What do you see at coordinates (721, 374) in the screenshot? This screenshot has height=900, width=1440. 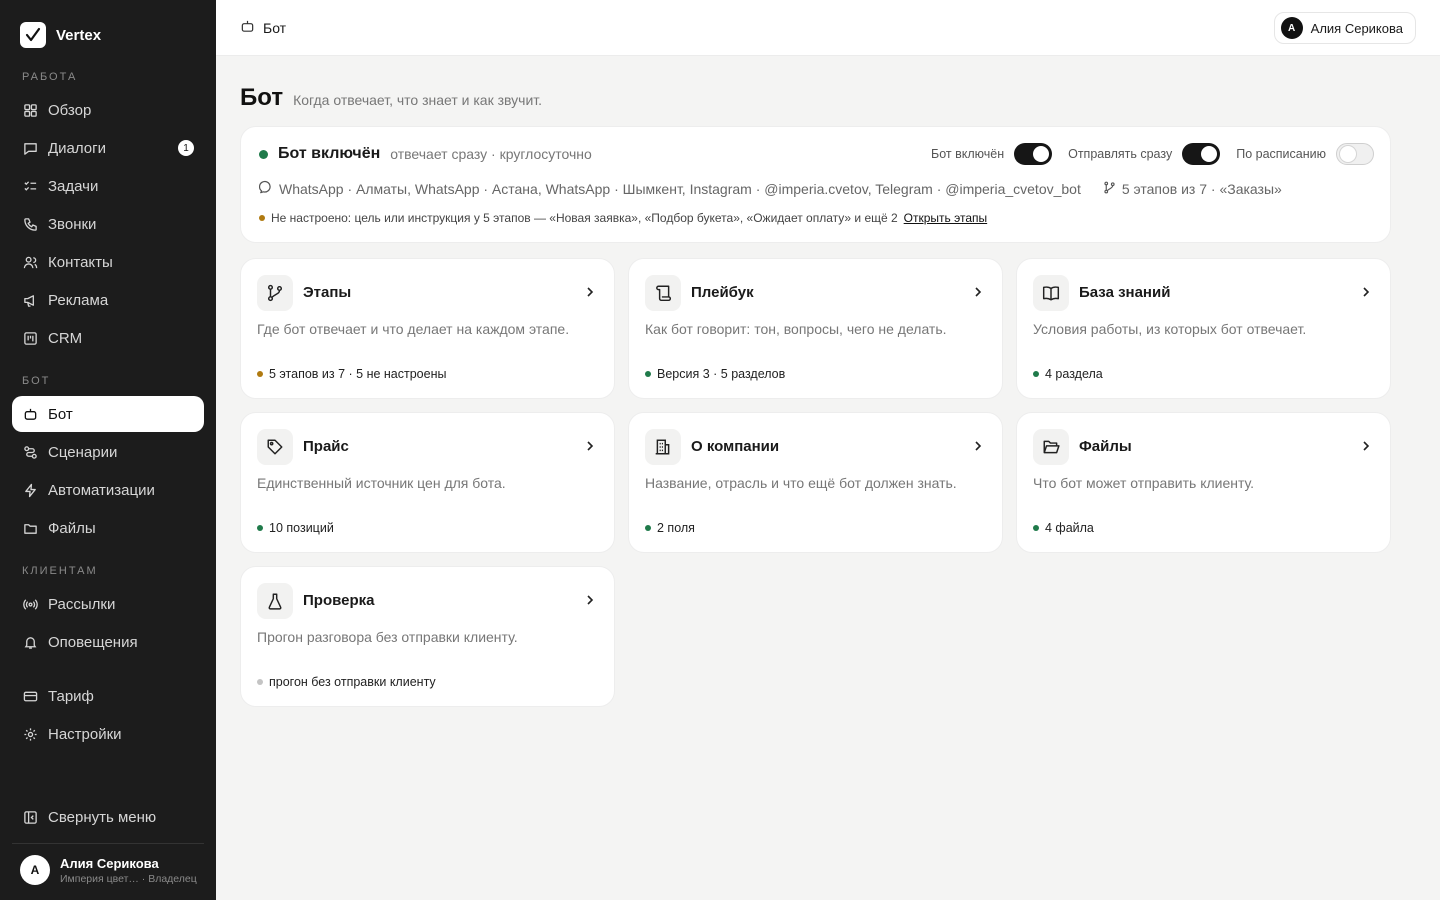 I see `card-meta: Версия 3 · 5 разделов` at bounding box center [721, 374].